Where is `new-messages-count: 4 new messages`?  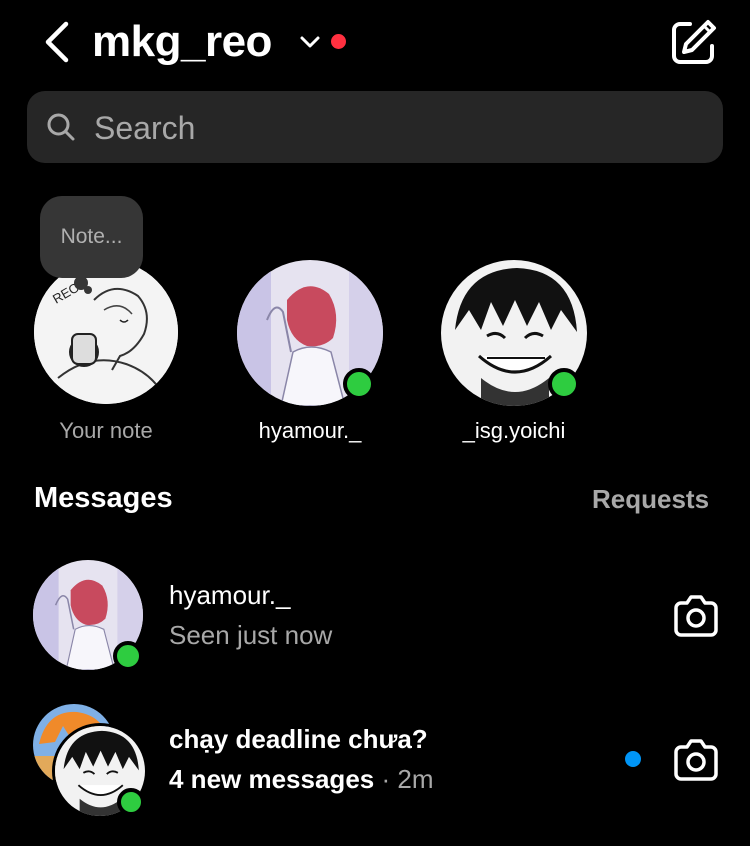 new-messages-count: 4 new messages is located at coordinates (272, 779).